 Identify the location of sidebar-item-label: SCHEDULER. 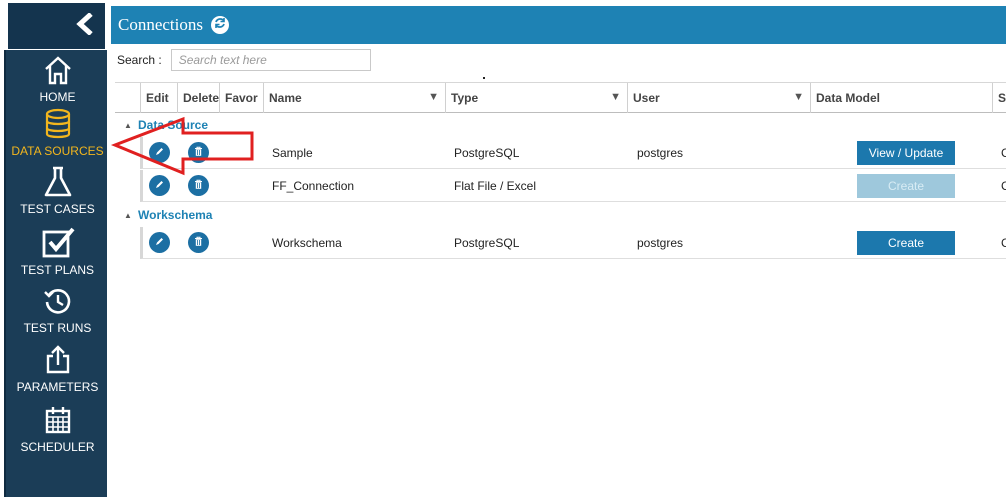
(57, 447).